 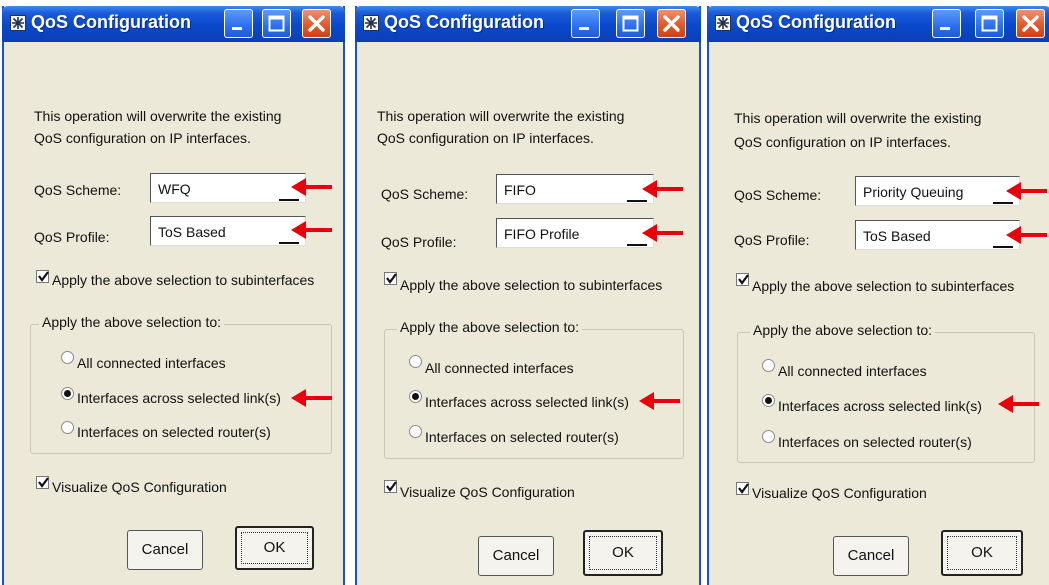 What do you see at coordinates (228, 188) in the screenshot?
I see `qos-scheme-select: WFQ` at bounding box center [228, 188].